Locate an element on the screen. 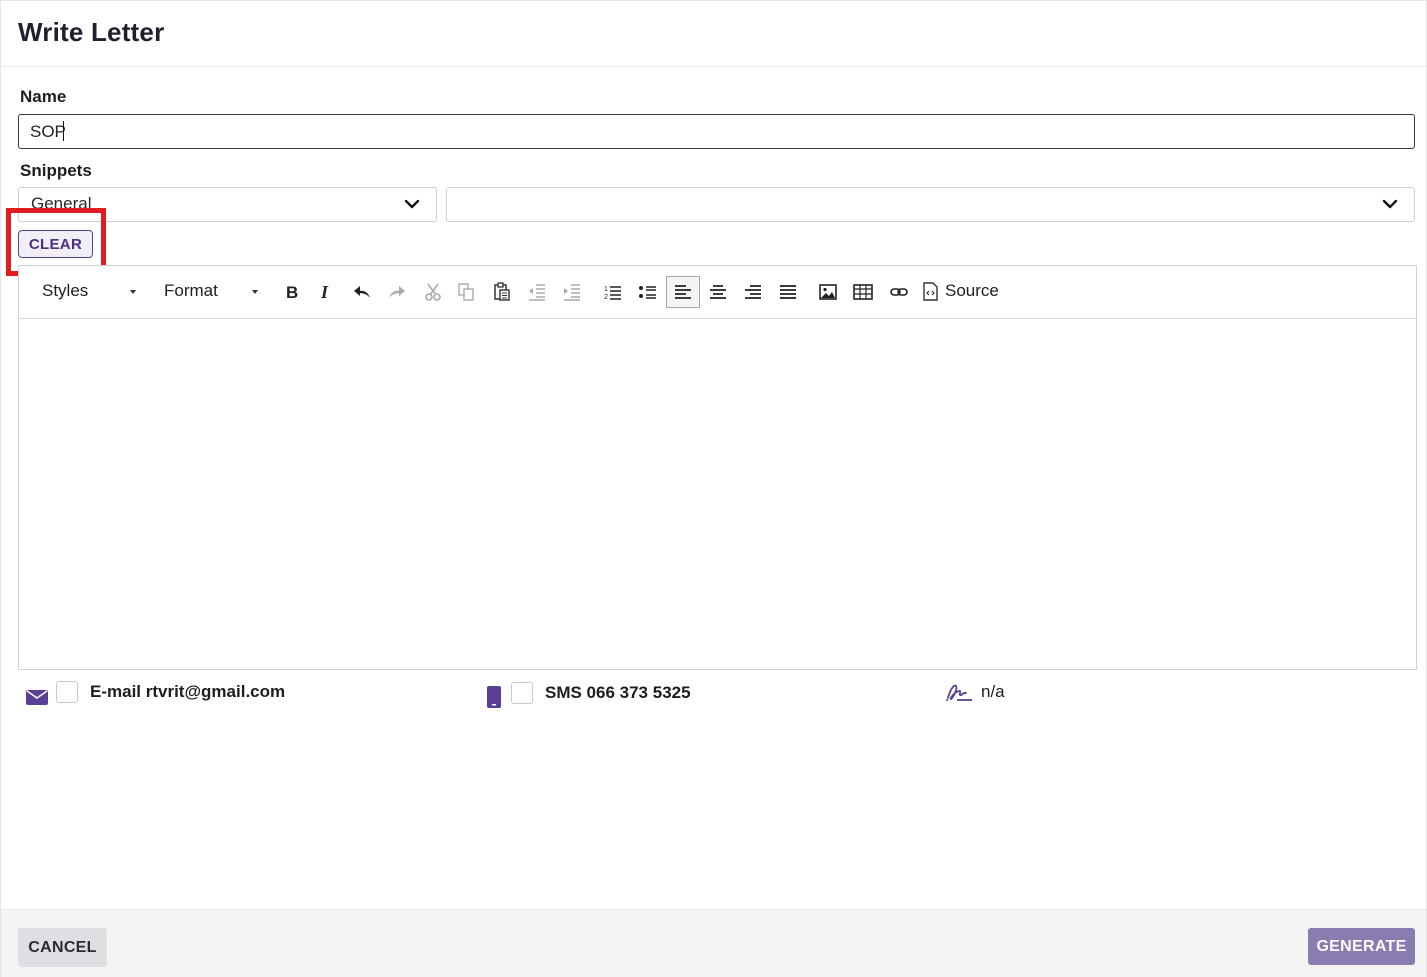  editor-toolbar: Styles Format B I 1 2 Source is located at coordinates (717, 292).